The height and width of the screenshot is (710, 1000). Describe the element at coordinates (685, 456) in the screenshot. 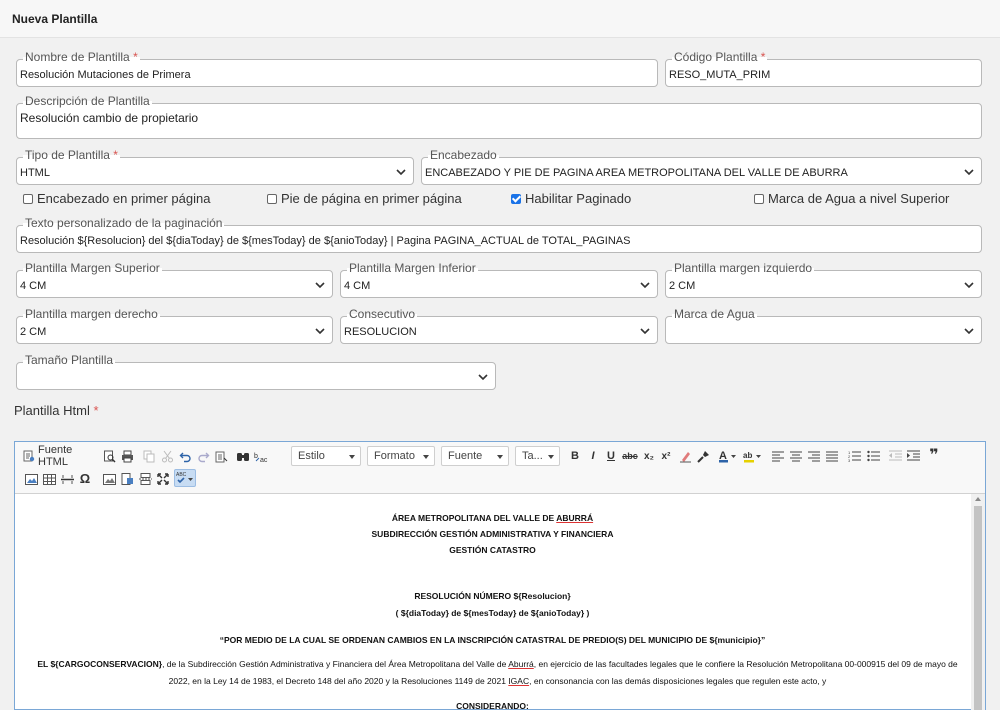

I see `remove-format-icon` at that location.